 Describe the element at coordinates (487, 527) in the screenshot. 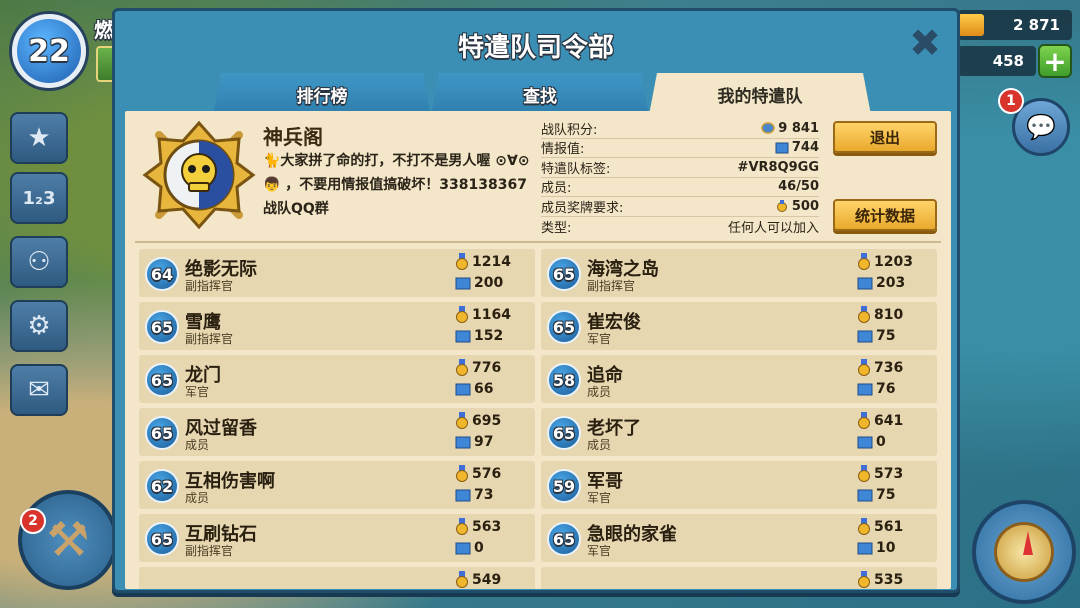

I see `member-medals-value: 563` at that location.